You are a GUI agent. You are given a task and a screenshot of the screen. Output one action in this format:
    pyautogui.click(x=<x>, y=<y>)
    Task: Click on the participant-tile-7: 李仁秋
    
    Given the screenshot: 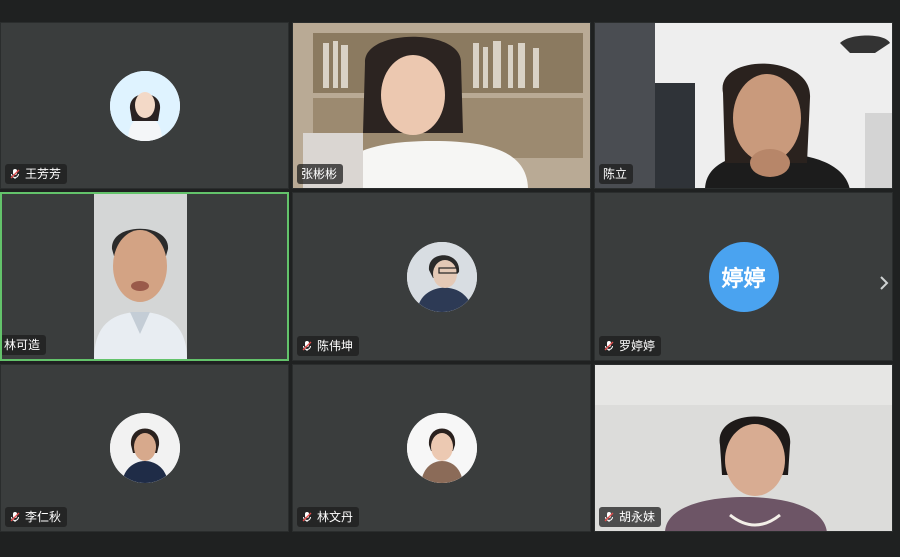 What is the action you would take?
    pyautogui.click(x=144, y=448)
    